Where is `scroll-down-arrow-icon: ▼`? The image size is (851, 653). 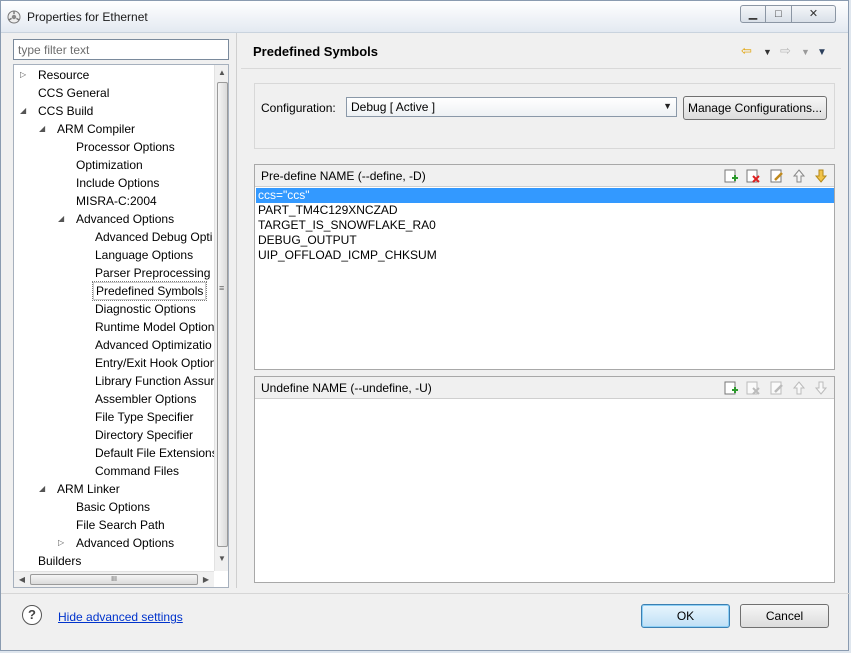
scroll-down-arrow-icon: ▼ is located at coordinates (221, 558).